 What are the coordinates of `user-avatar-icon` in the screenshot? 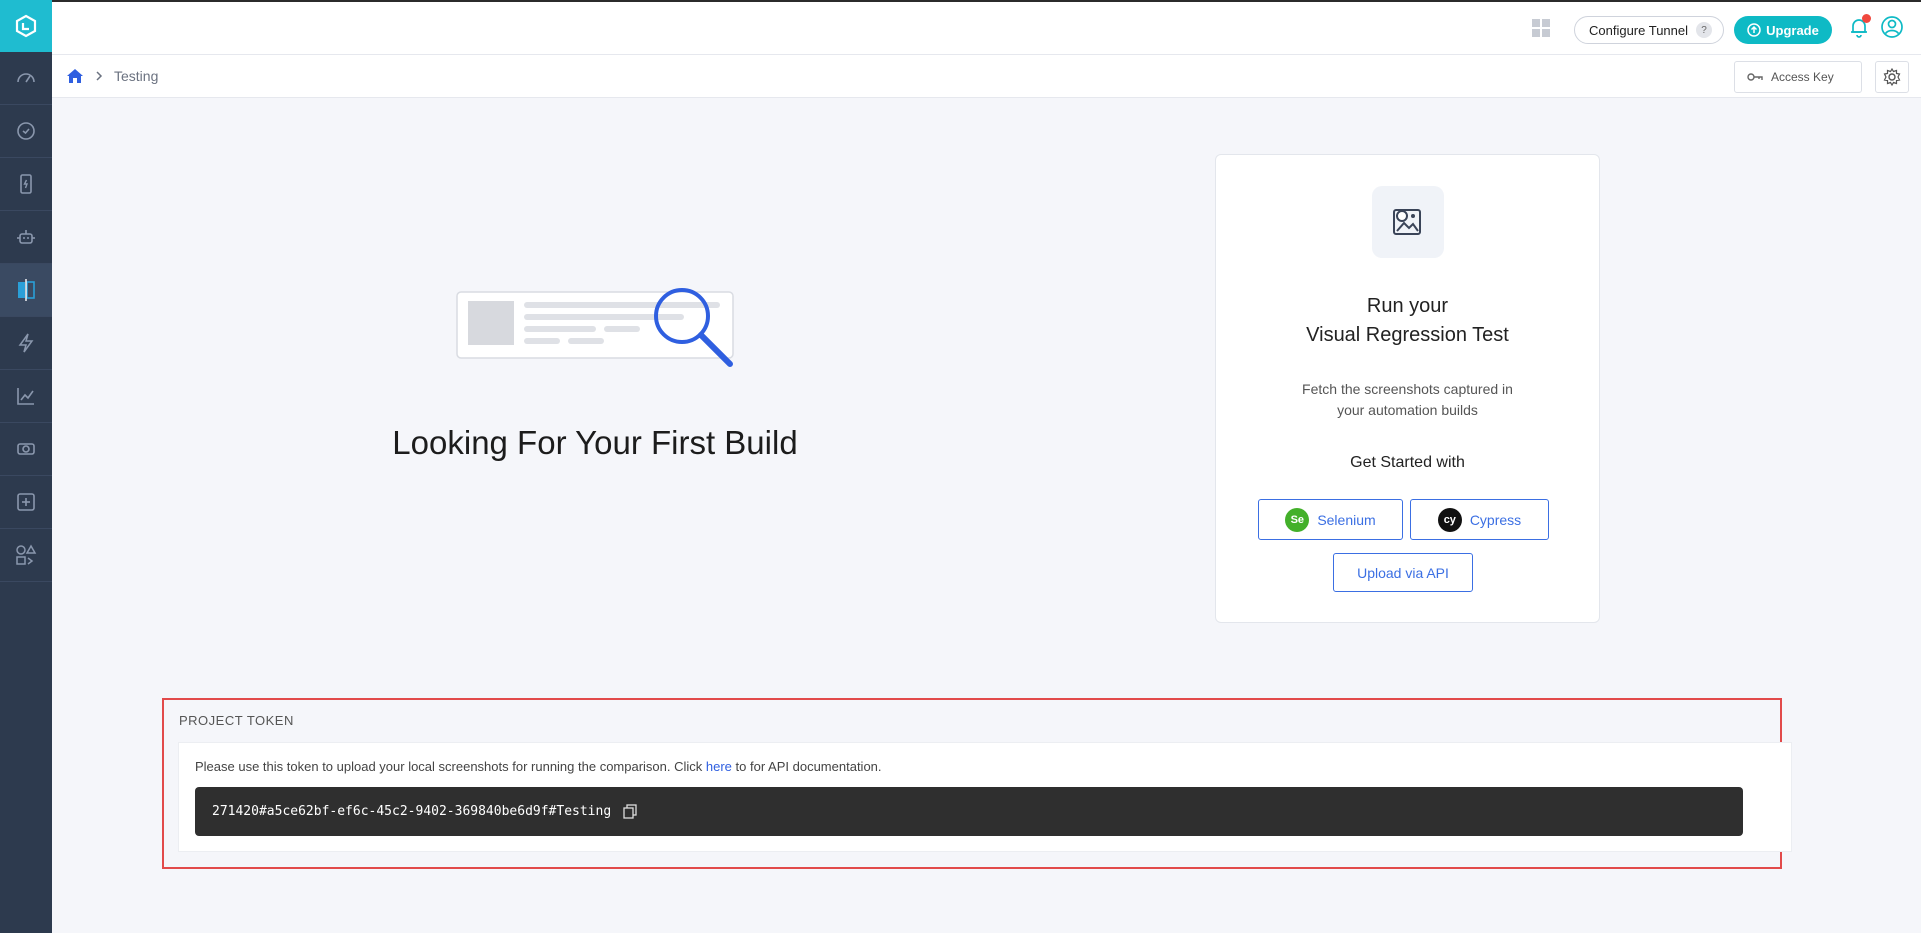 It's located at (1892, 29).